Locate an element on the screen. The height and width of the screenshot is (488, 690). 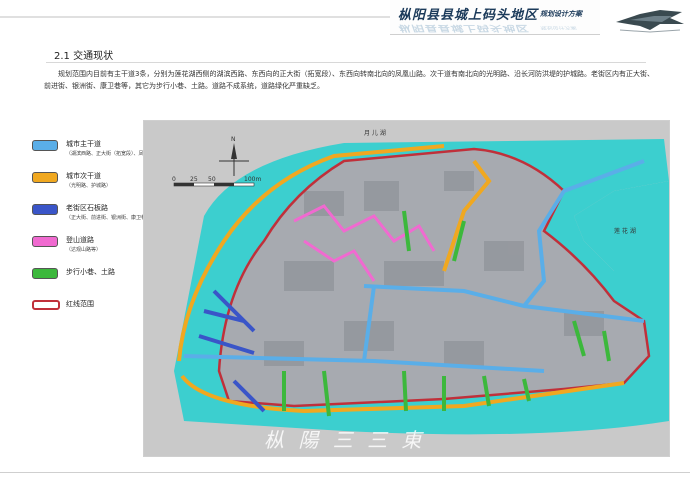
scale-label-50: 50 is located at coordinates (212, 179).